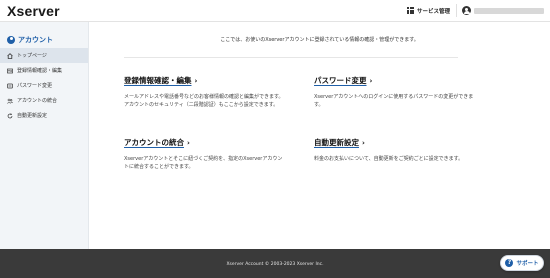 The width and height of the screenshot is (550, 278). I want to click on sidebar-item-registration-info: 登録情報確認・編集, so click(44, 70).